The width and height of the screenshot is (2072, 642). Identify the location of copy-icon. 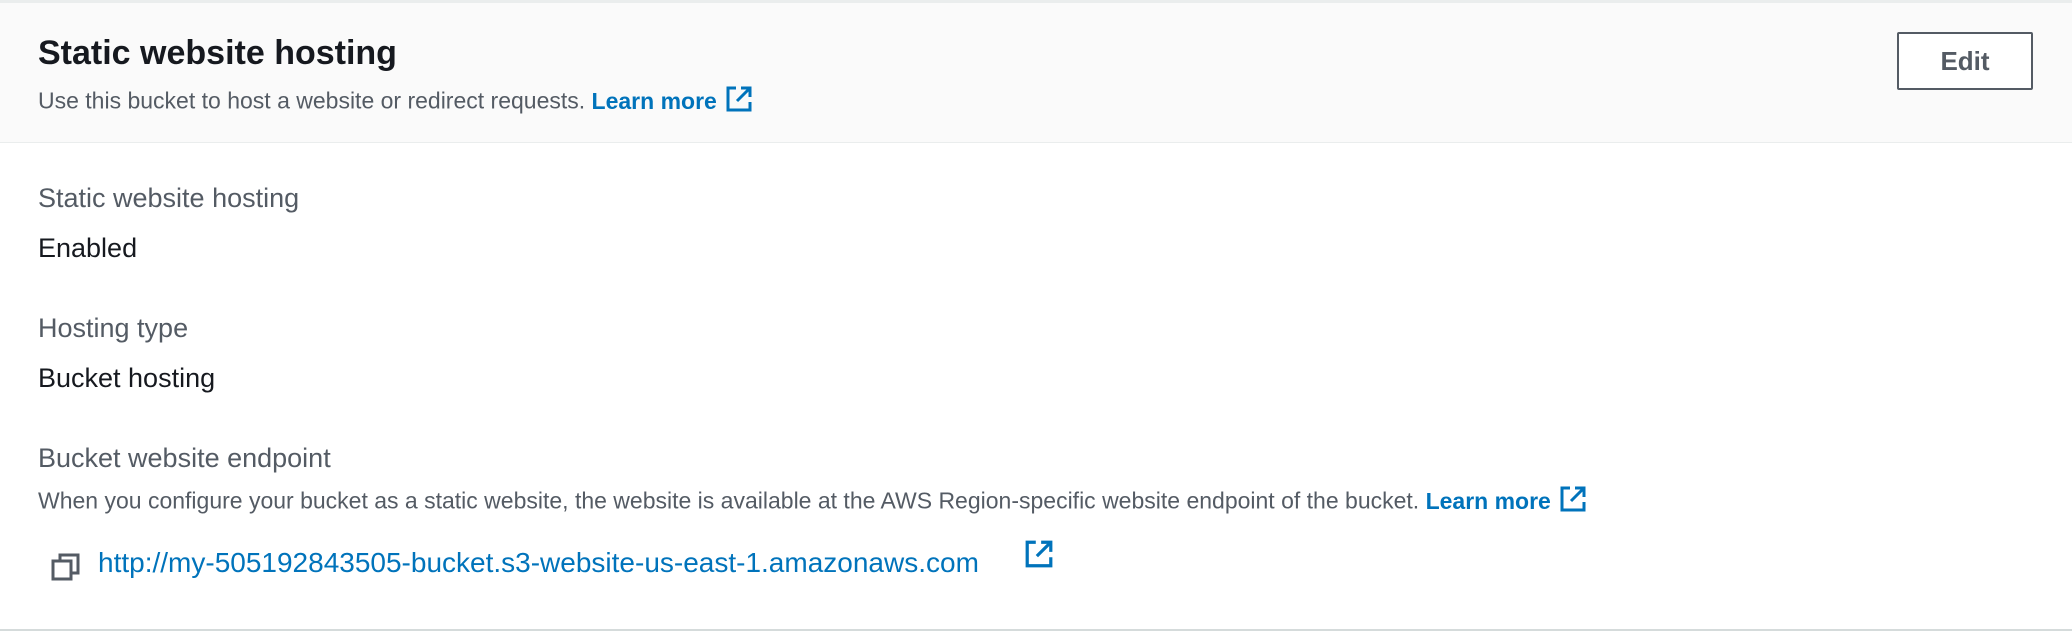
(66, 567).